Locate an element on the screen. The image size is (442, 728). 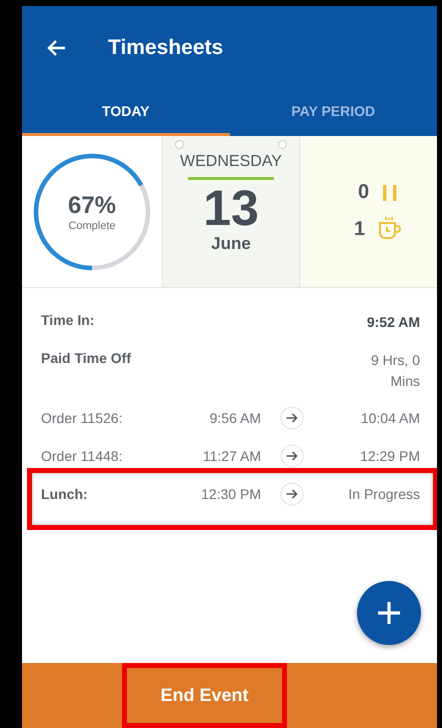
coffee-cup-icon is located at coordinates (390, 229).